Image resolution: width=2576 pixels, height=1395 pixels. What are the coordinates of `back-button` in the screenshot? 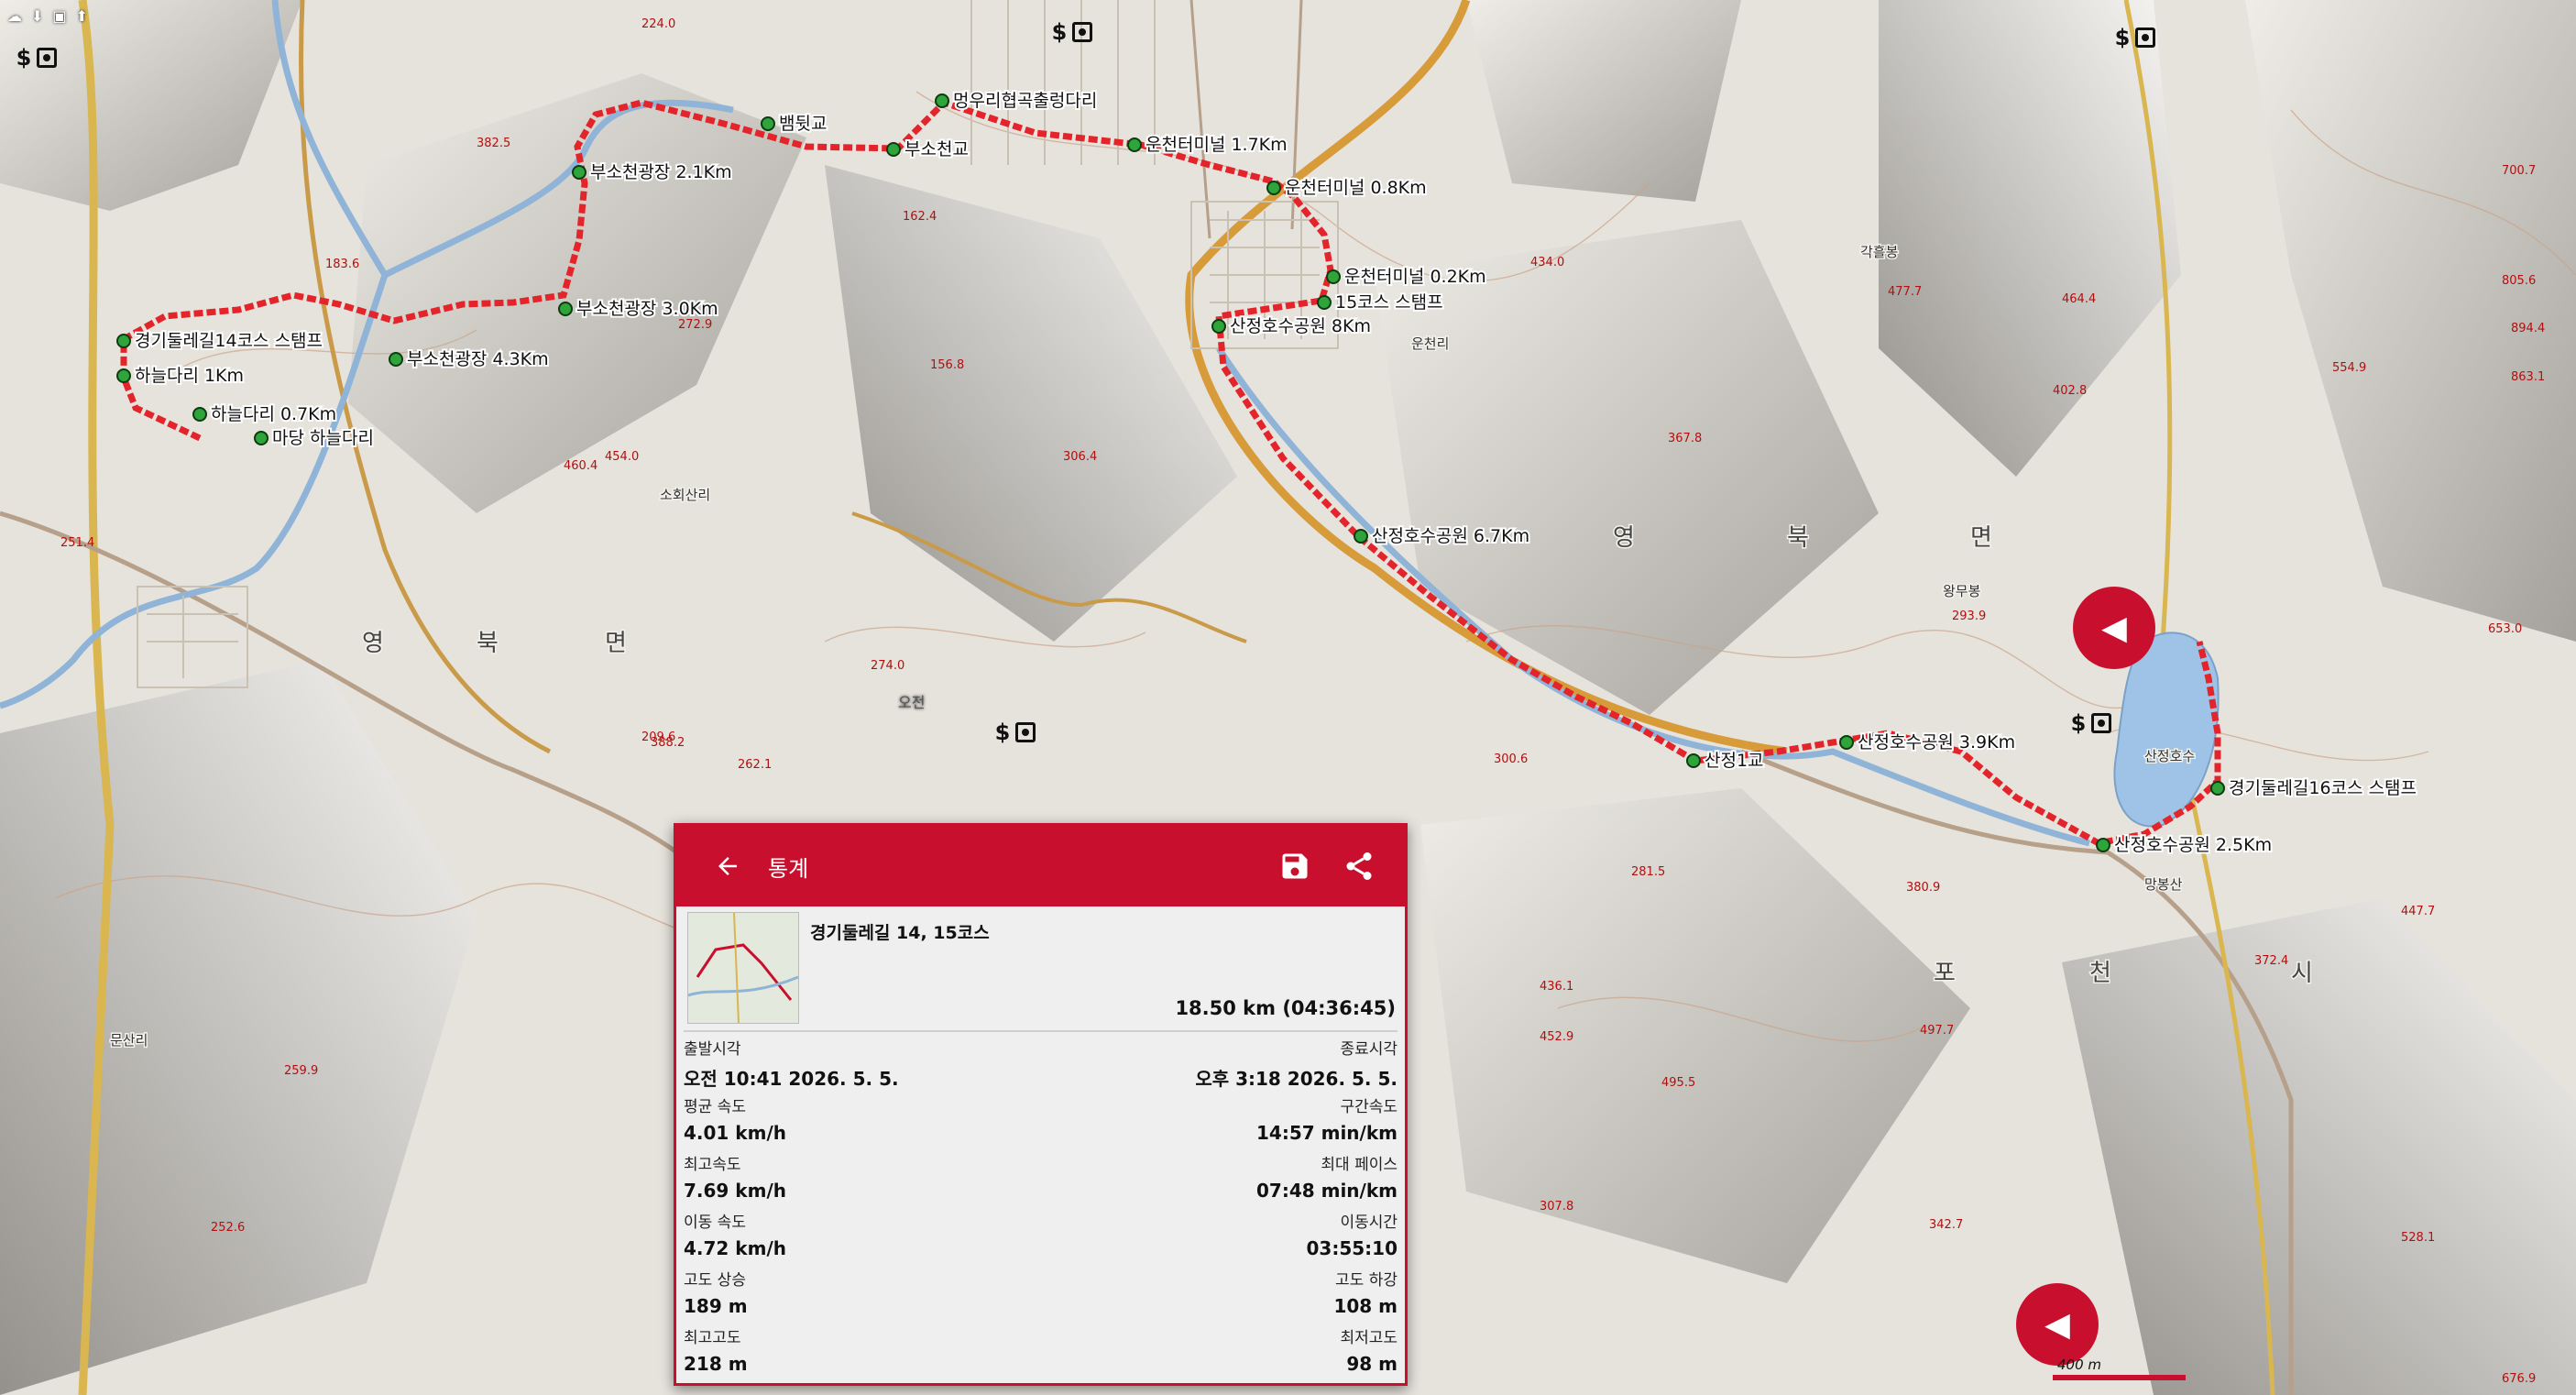 It's located at (727, 866).